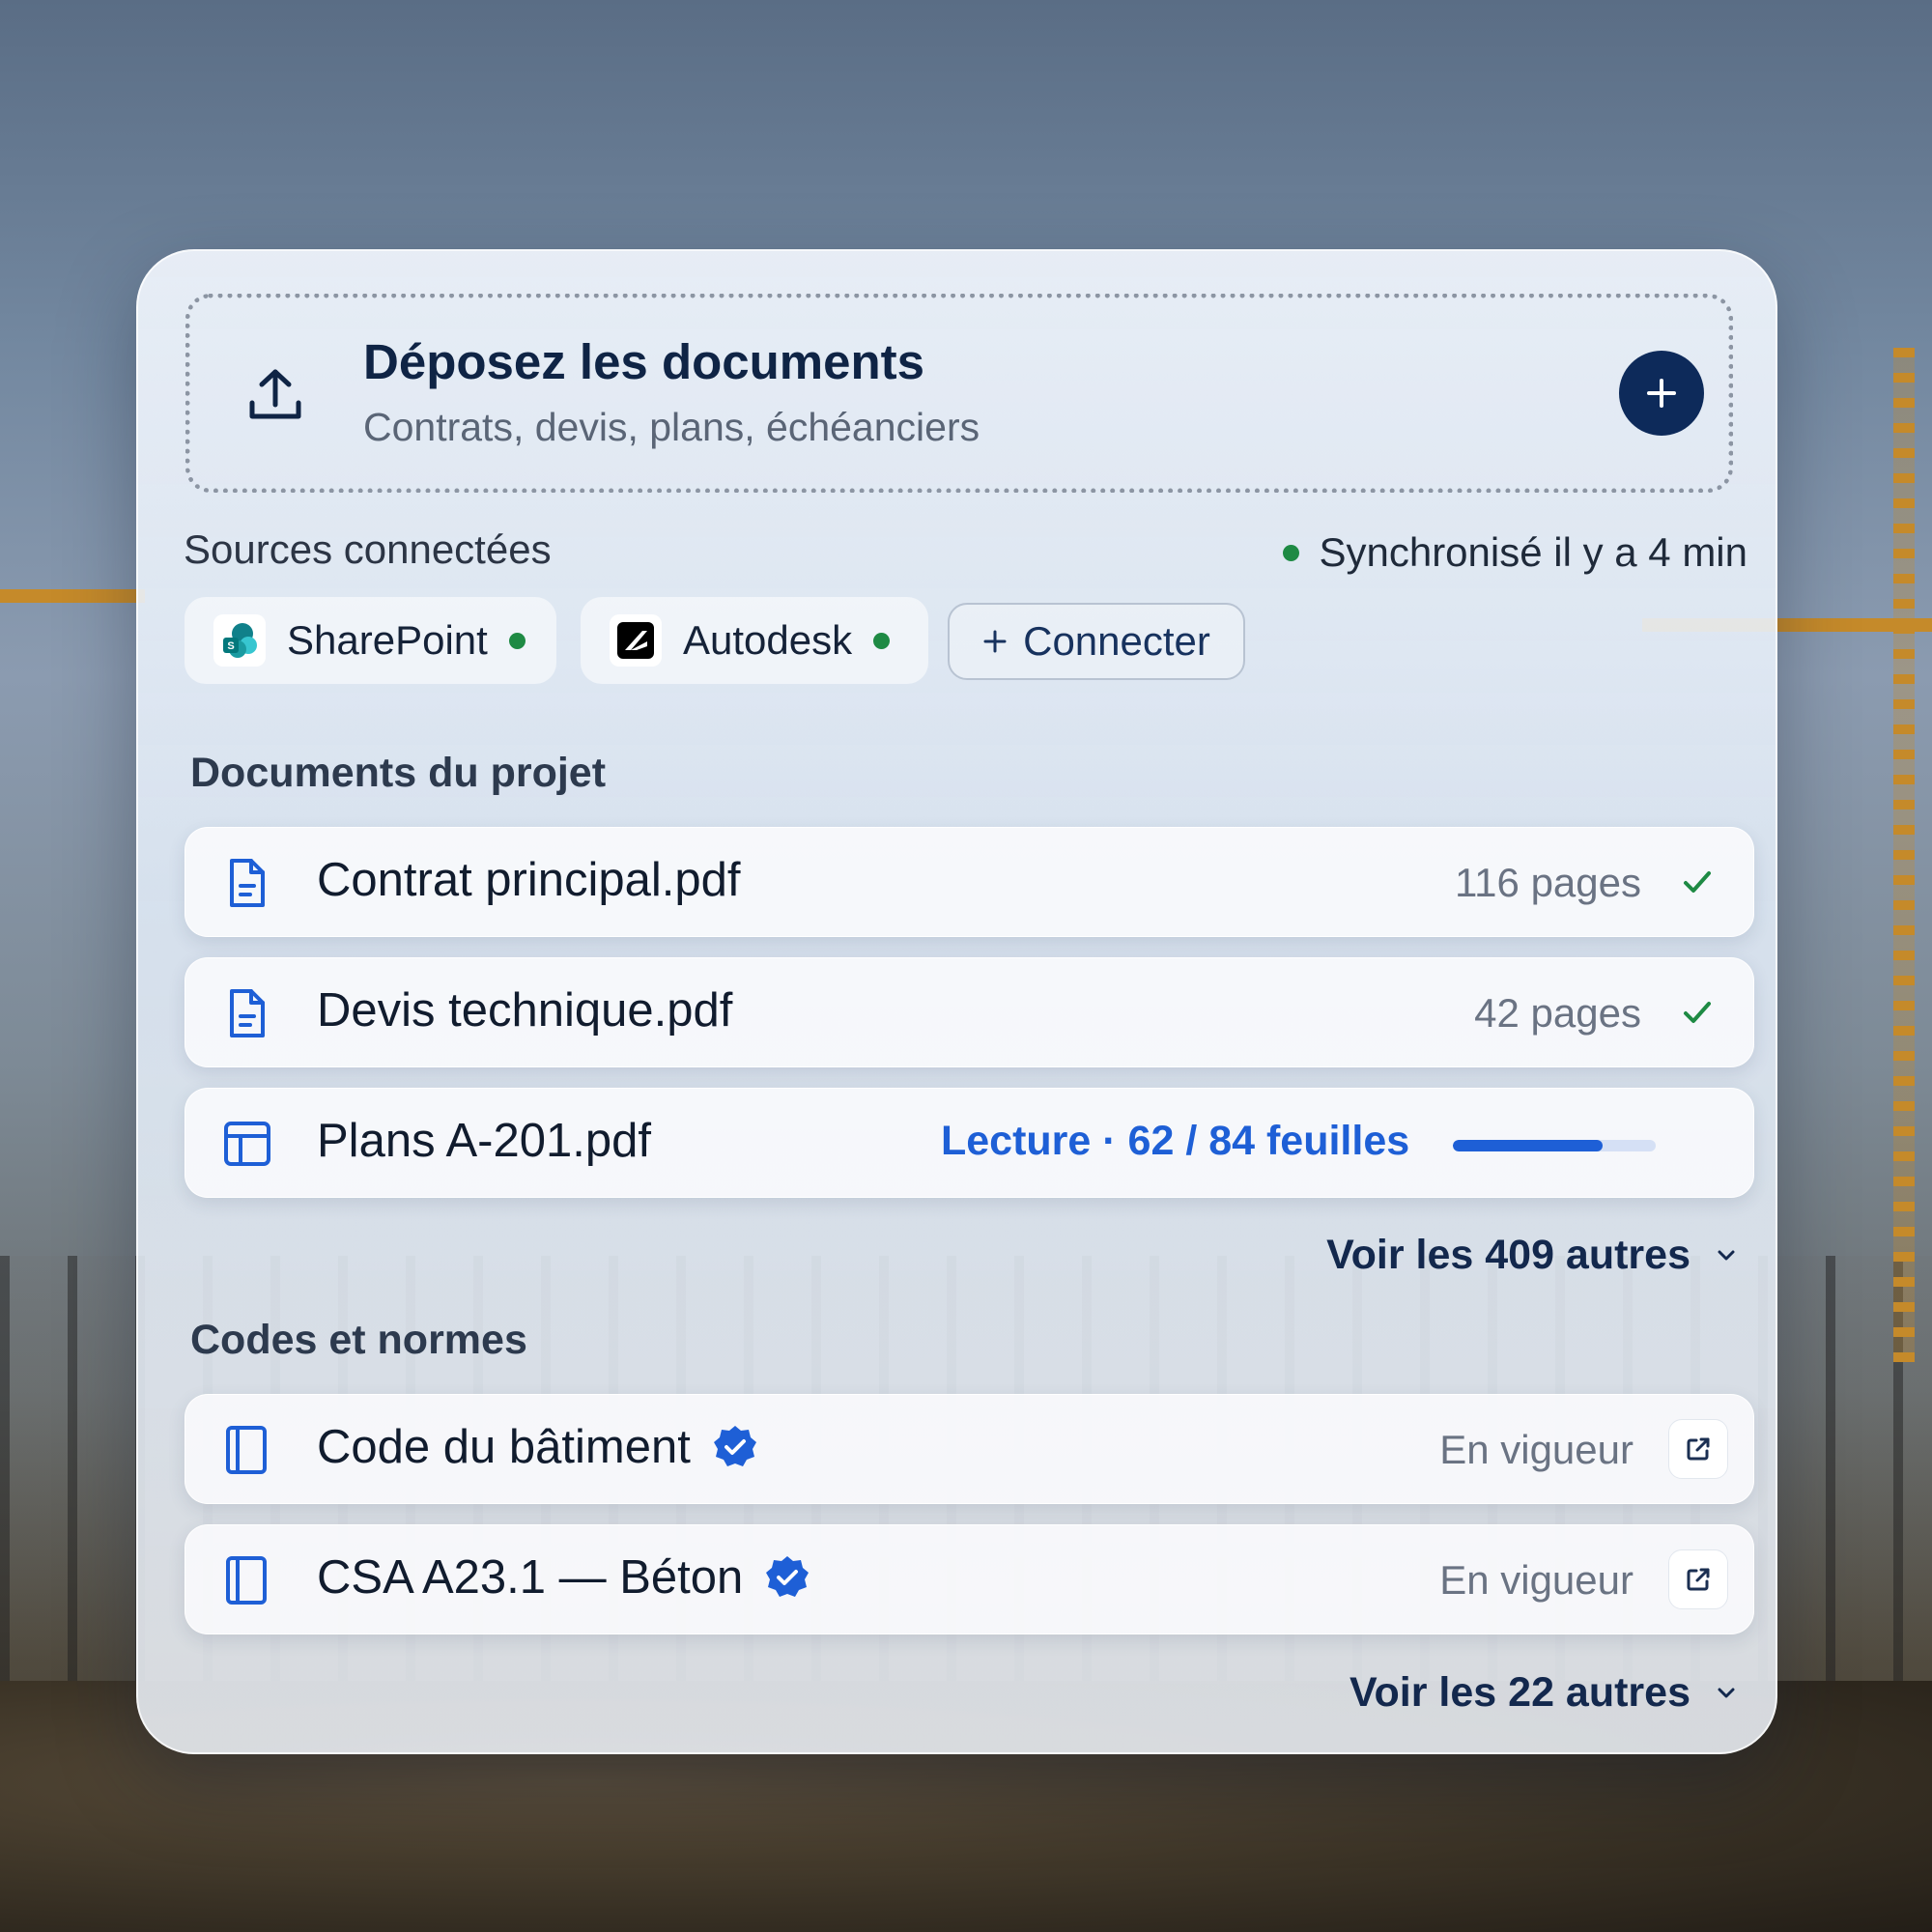 The image size is (1932, 1932). Describe the element at coordinates (1904, 855) in the screenshot. I see `background-crane-mast` at that location.